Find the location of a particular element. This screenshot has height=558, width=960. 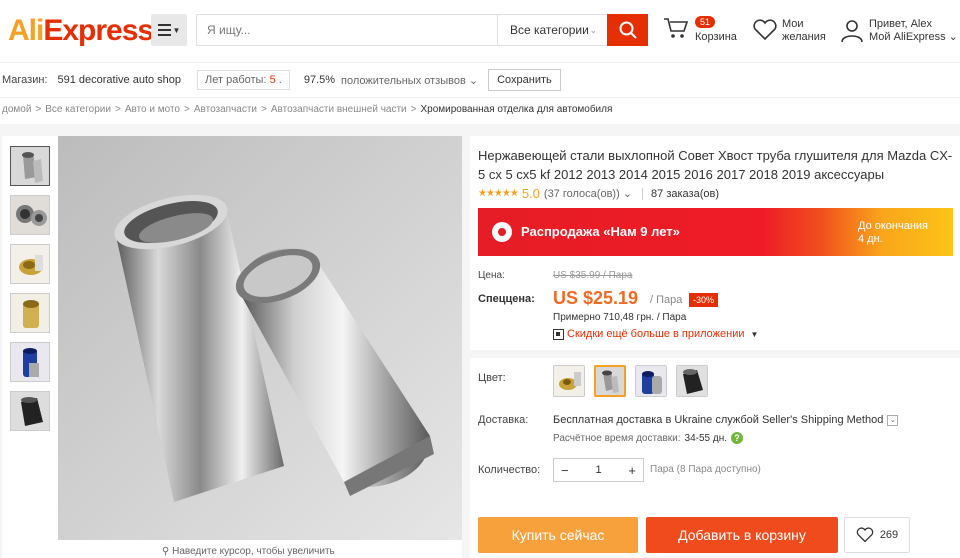

cart-count-badge: 51 is located at coordinates (705, 22).